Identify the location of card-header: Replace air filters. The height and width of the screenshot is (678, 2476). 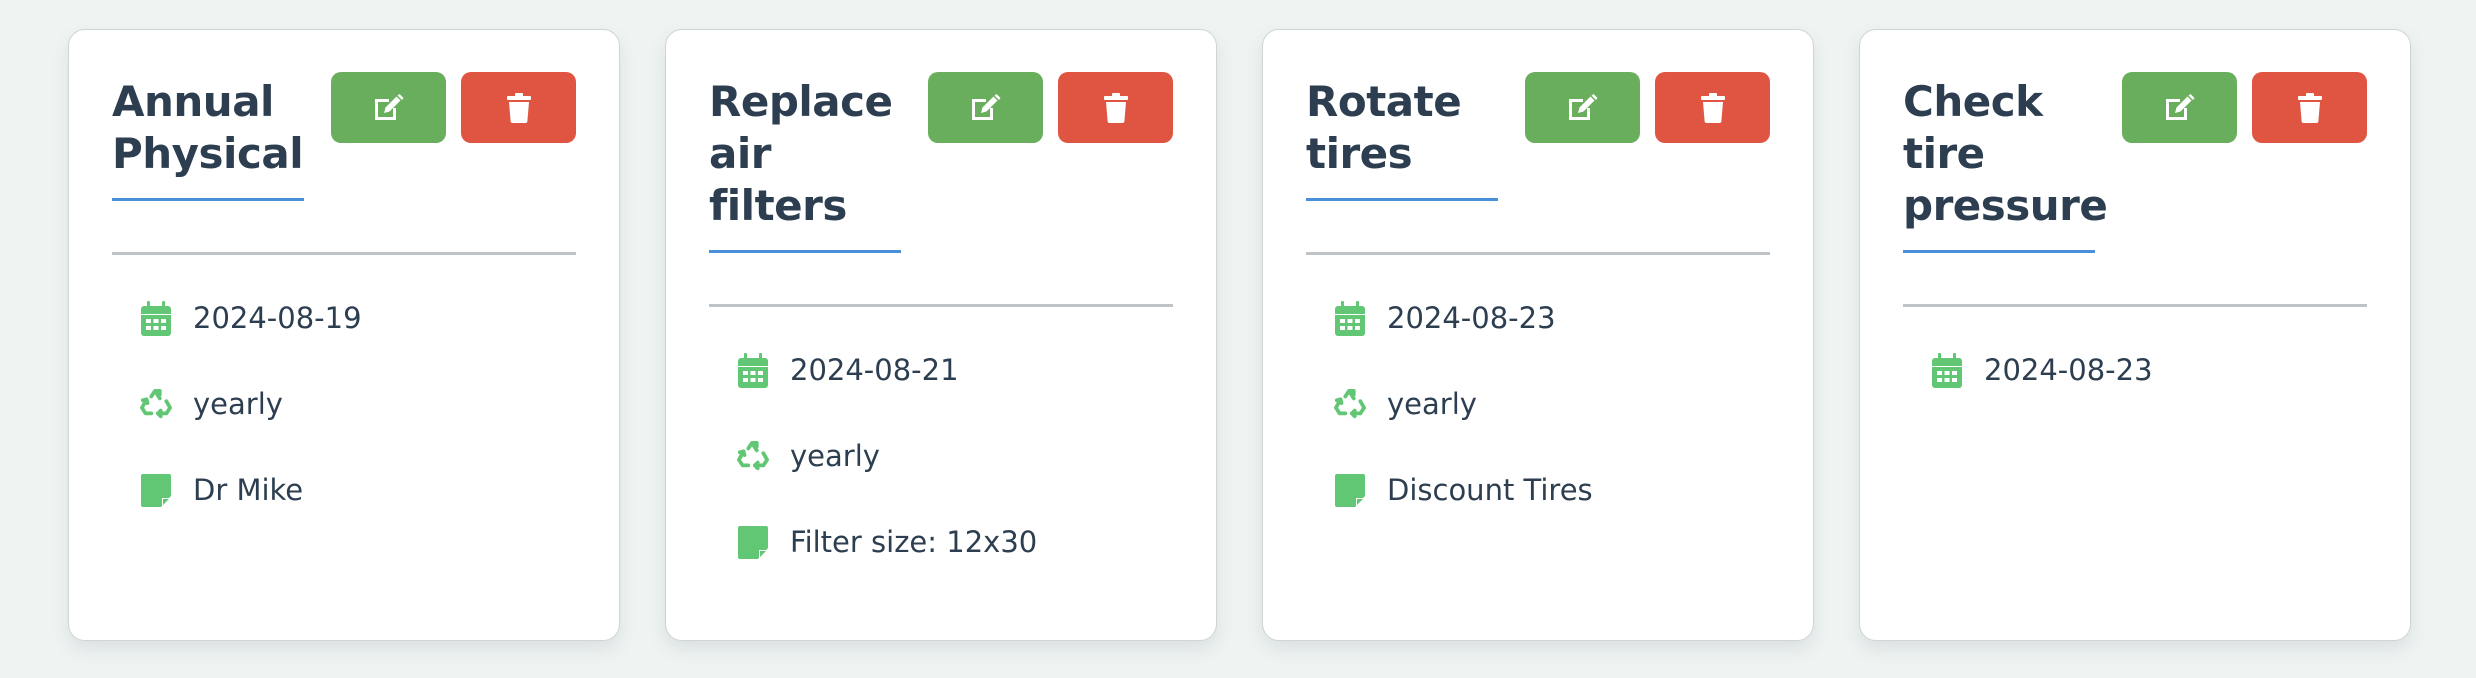
(941, 141).